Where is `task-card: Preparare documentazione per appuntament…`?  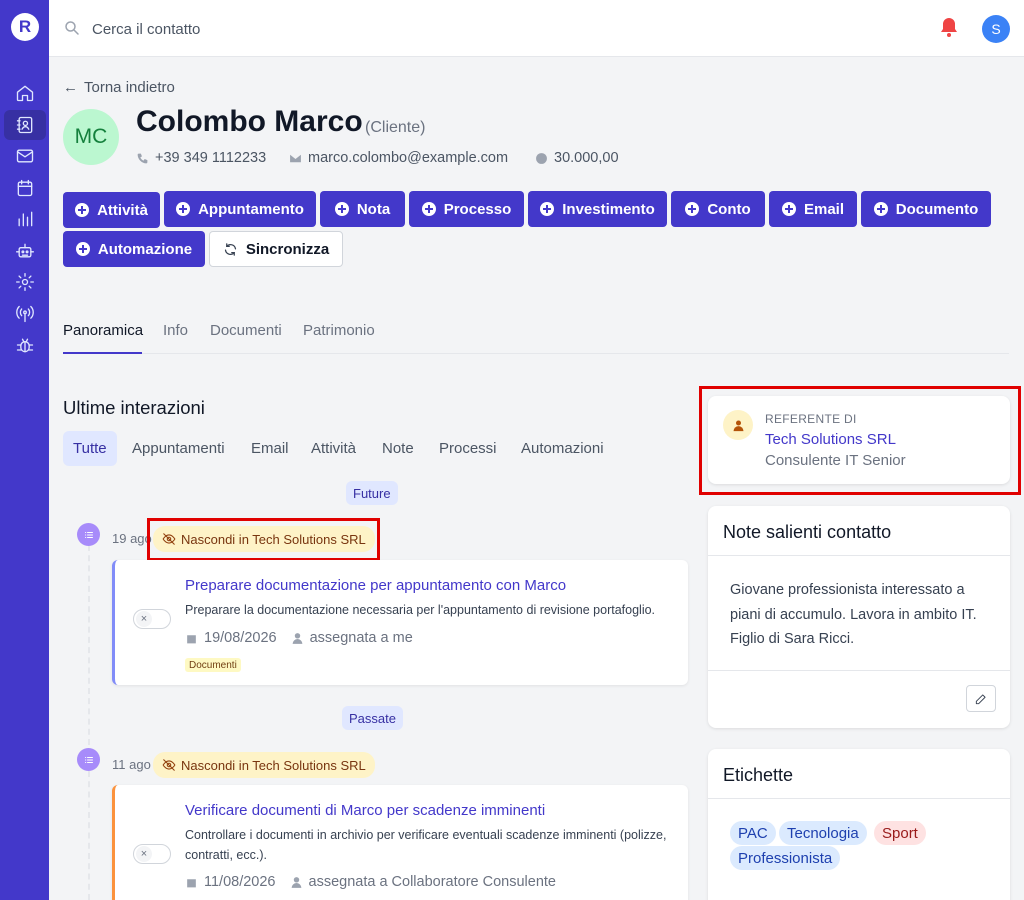
task-card: Preparare documentazione per appuntament… is located at coordinates (400, 622).